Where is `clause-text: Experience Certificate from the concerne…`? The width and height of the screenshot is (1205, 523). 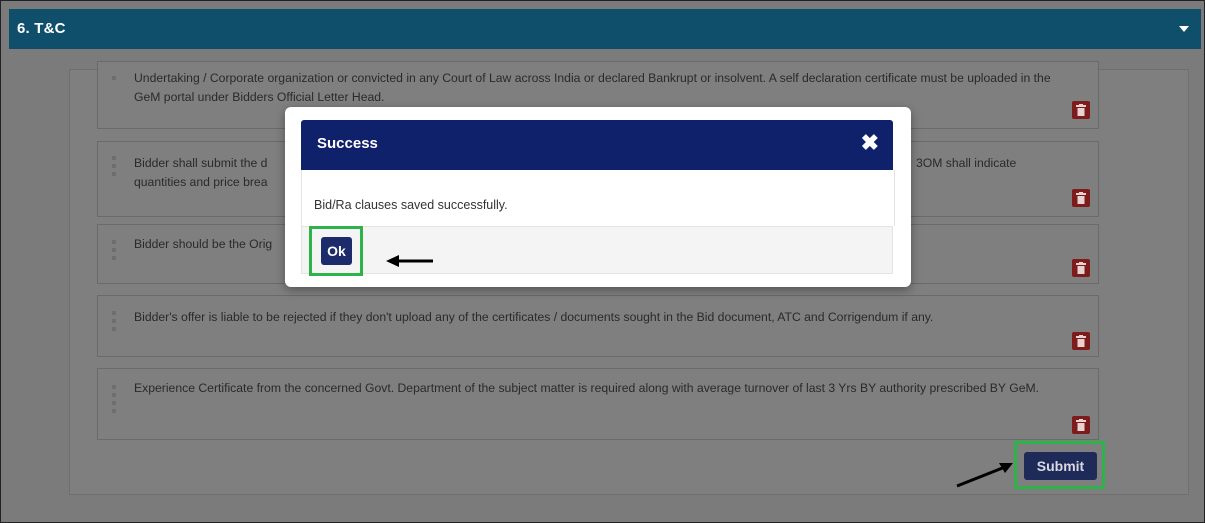 clause-text: Experience Certificate from the concerne… is located at coordinates (587, 388).